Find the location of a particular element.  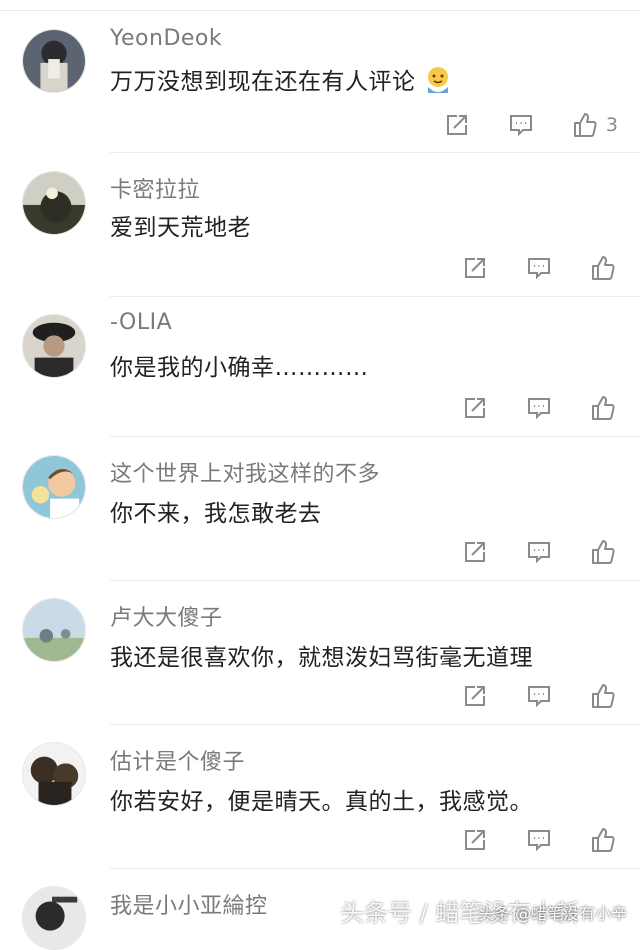

like-count: 3 is located at coordinates (611, 125).